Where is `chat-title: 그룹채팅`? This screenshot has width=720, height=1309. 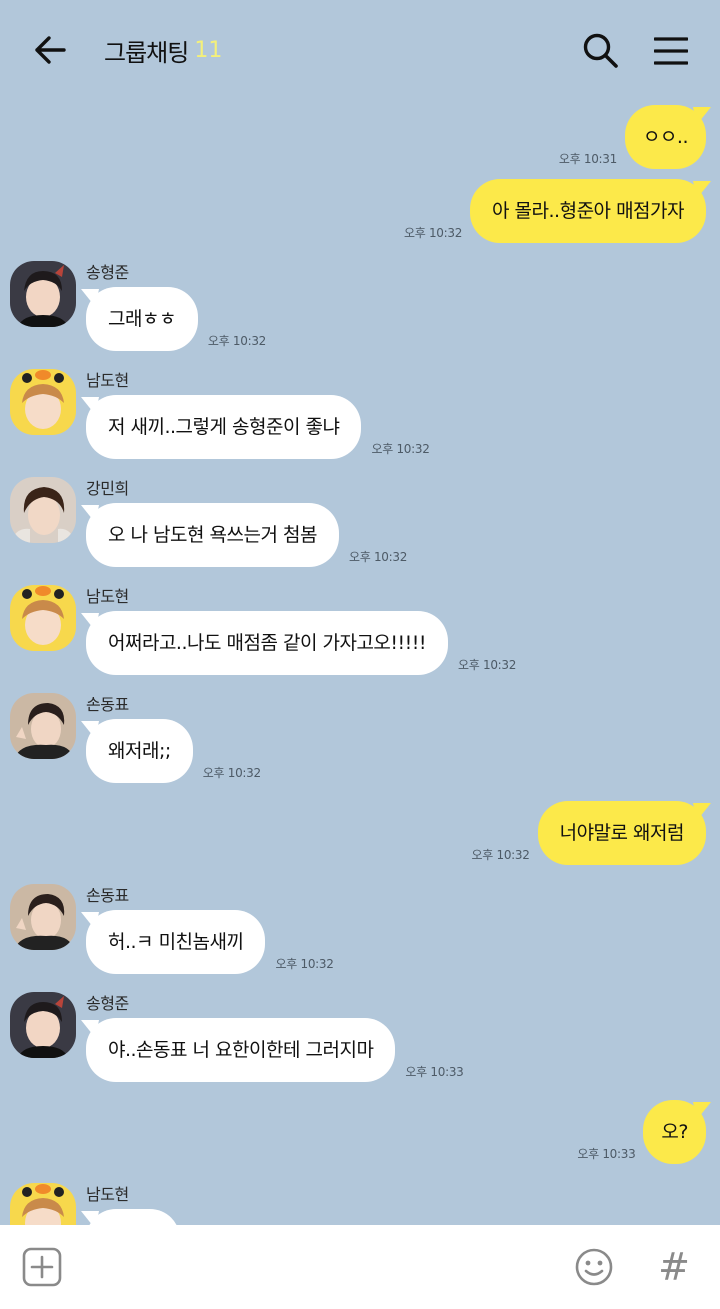 chat-title: 그룹채팅 is located at coordinates (146, 52).